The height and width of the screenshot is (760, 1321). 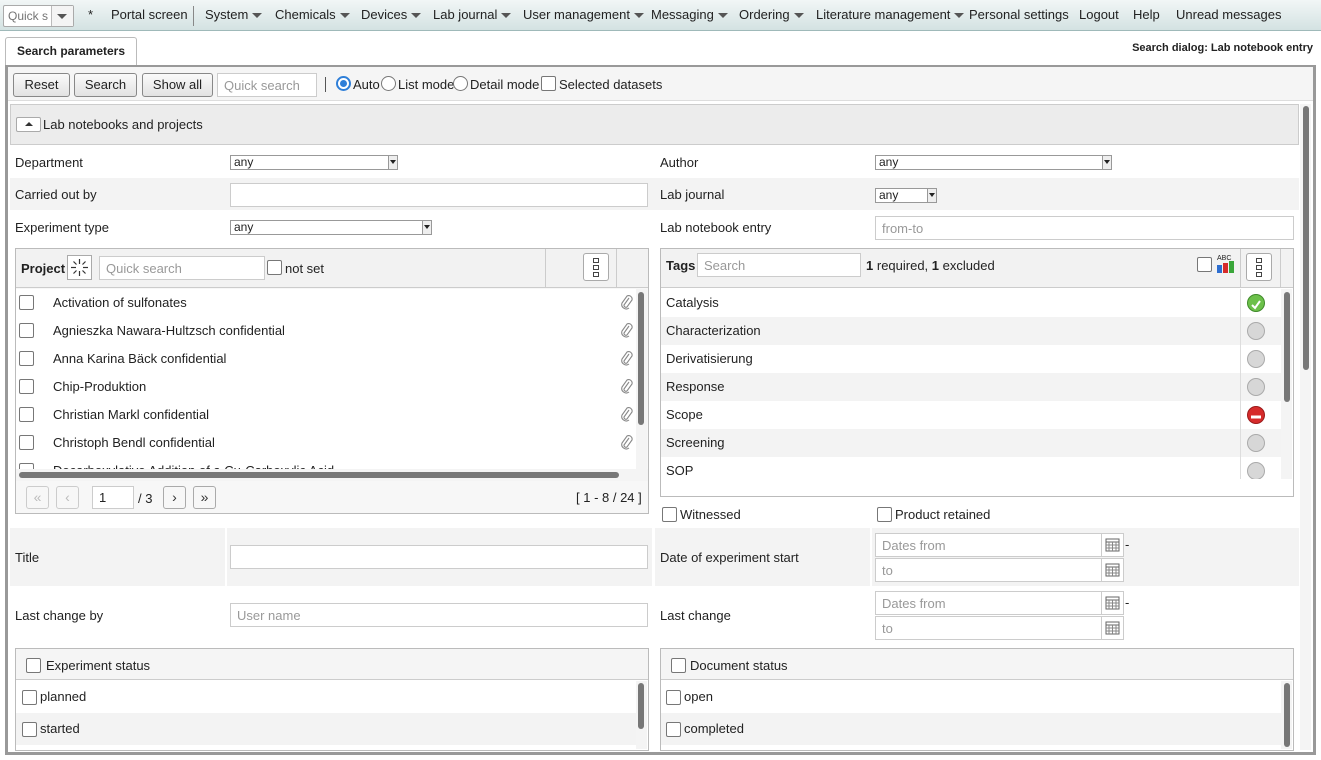 What do you see at coordinates (274, 267) in the screenshot?
I see `not-set-checkbox` at bounding box center [274, 267].